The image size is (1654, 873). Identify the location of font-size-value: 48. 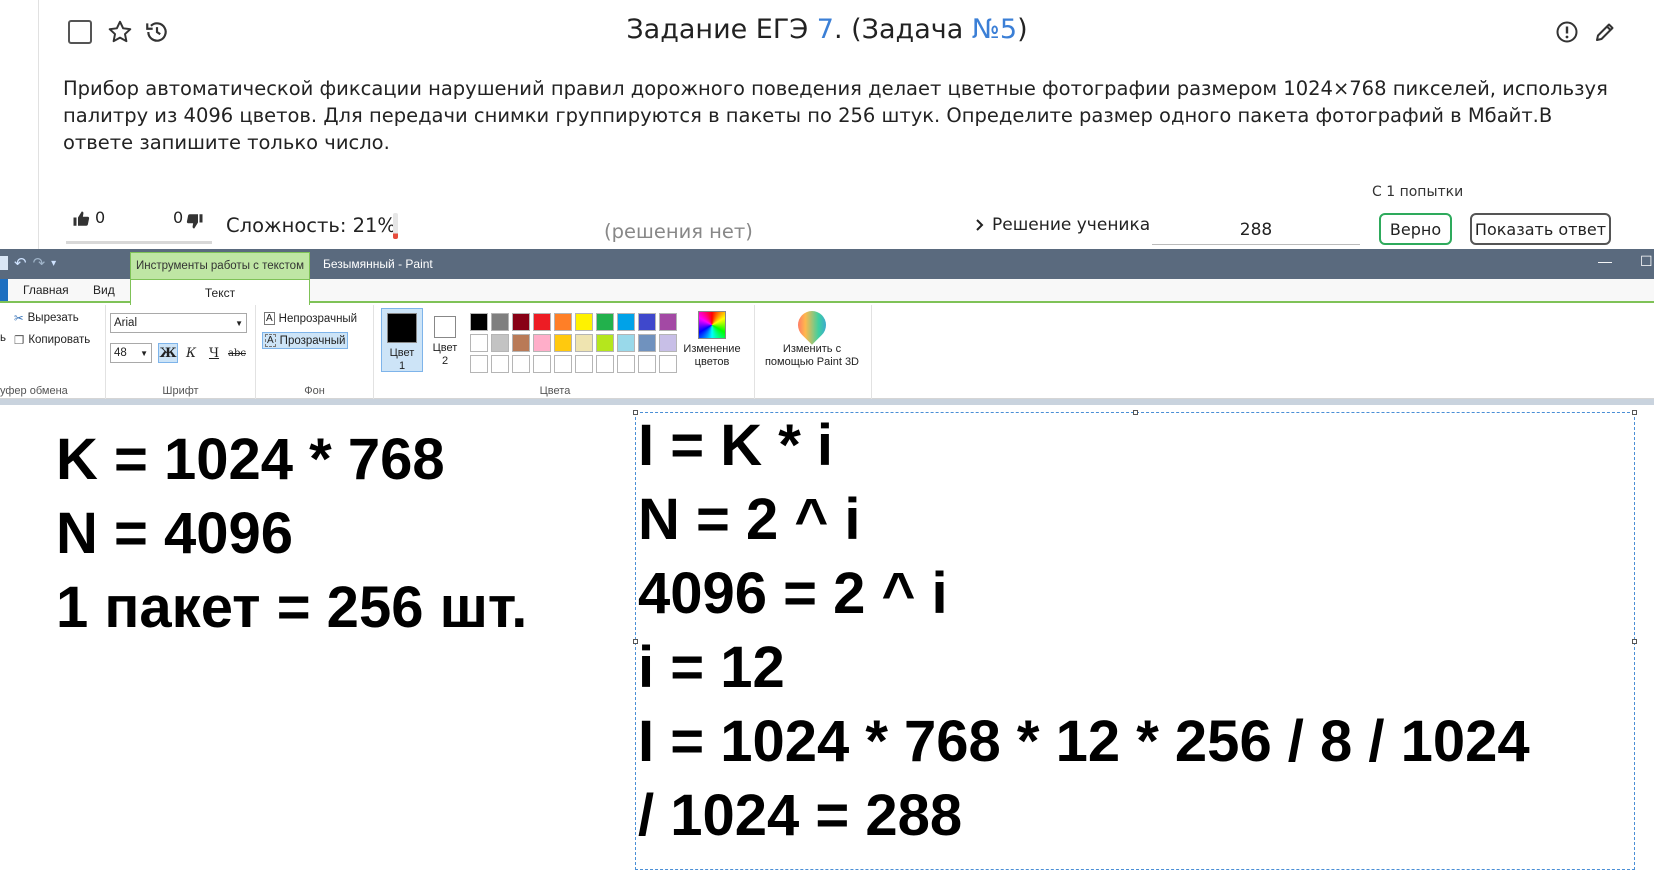
(120, 353).